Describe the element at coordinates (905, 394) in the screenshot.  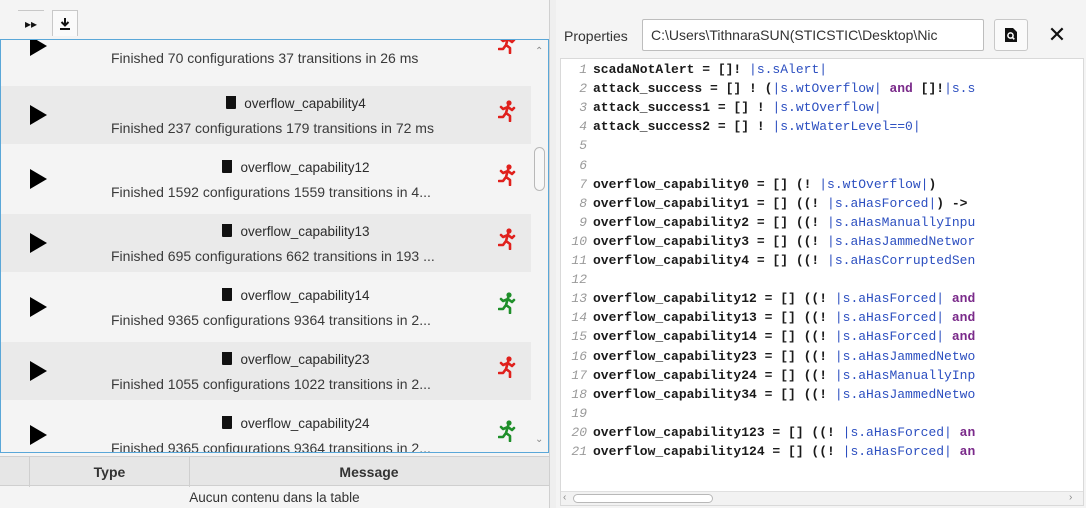
I see `predicate-token: |s.aHasJammedNetwo` at that location.